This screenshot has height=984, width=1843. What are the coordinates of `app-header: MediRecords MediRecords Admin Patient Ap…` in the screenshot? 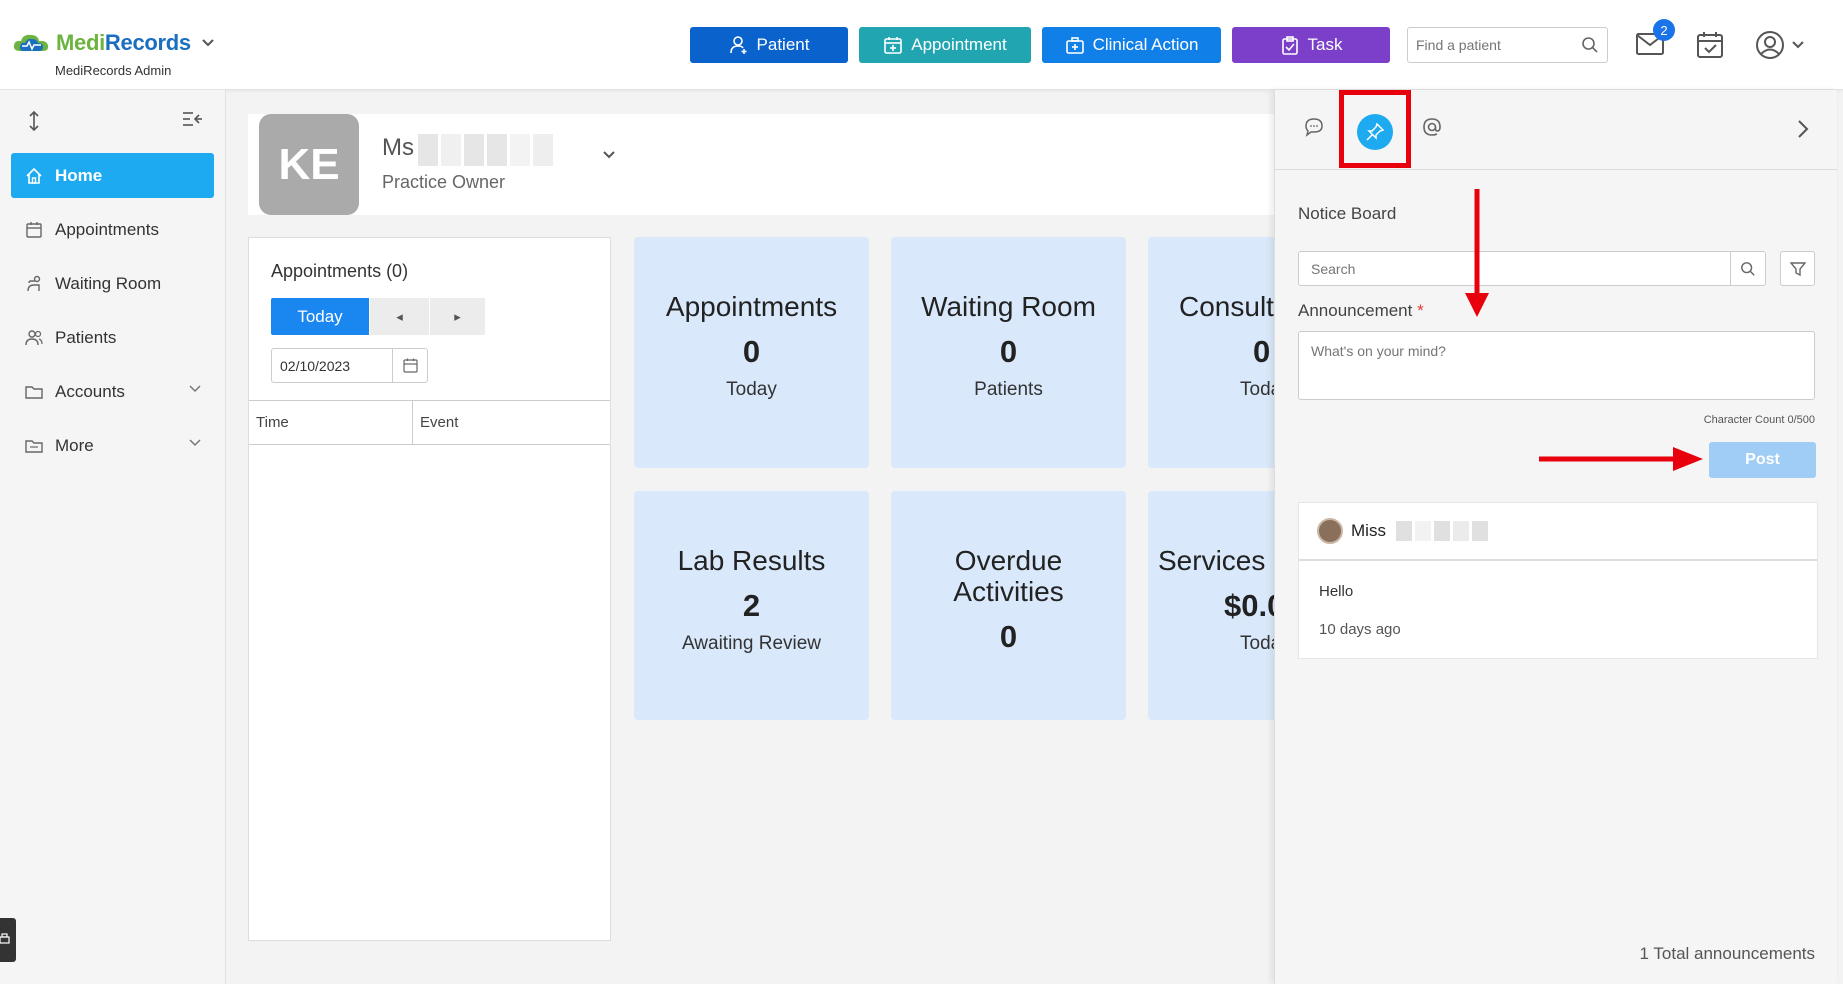 It's located at (921, 45).